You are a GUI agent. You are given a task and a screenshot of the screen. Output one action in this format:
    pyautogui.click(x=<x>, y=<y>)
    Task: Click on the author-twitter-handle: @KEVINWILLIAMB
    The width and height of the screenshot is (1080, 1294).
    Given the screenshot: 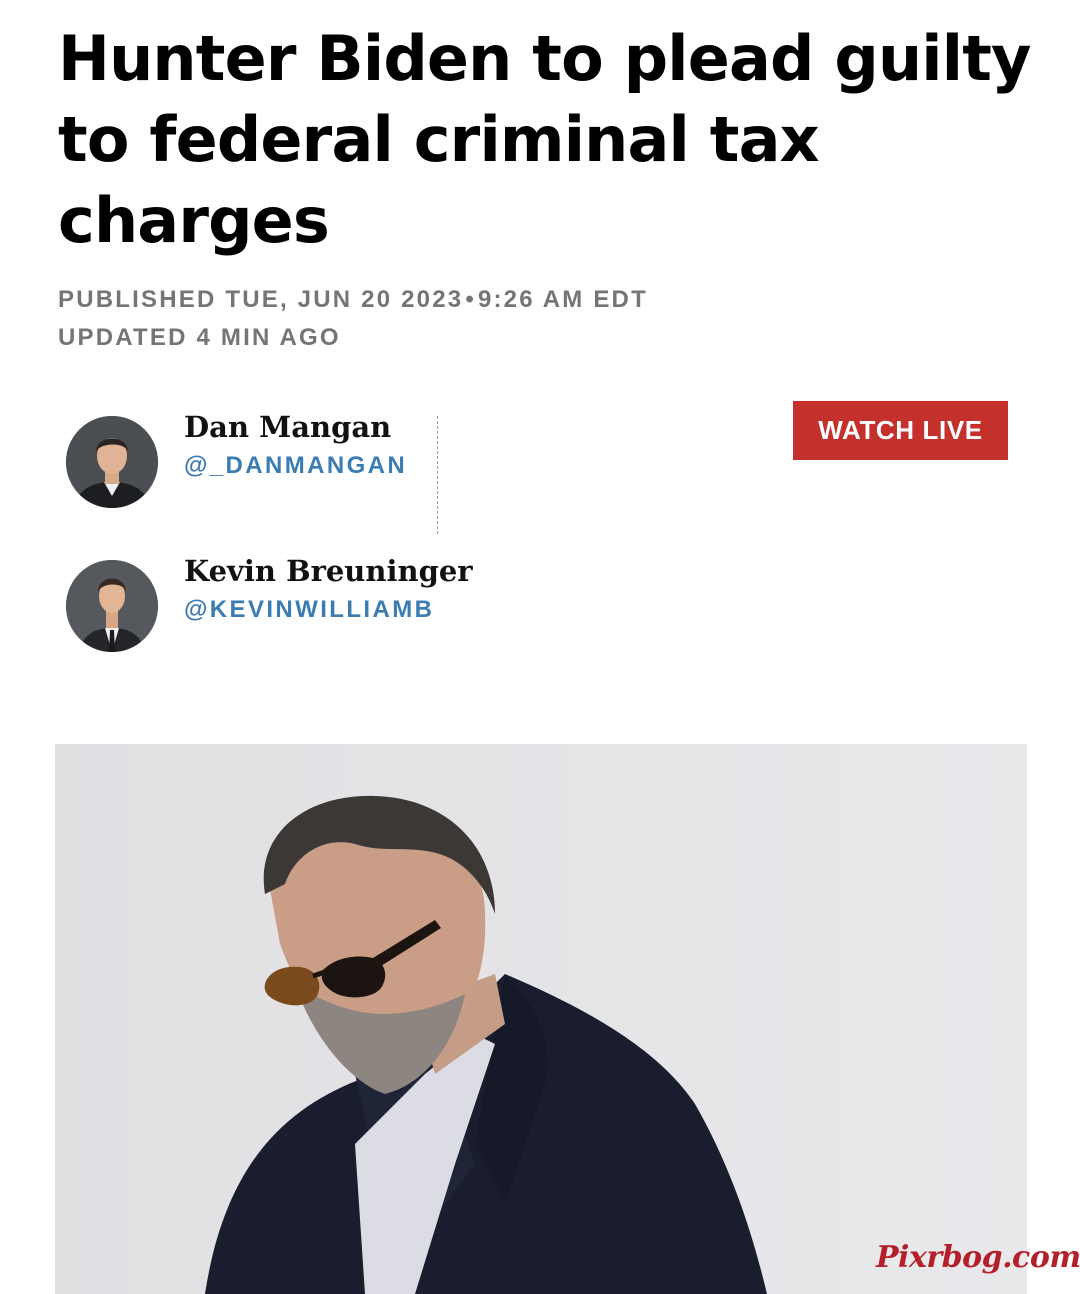 What is the action you would take?
    pyautogui.click(x=309, y=610)
    